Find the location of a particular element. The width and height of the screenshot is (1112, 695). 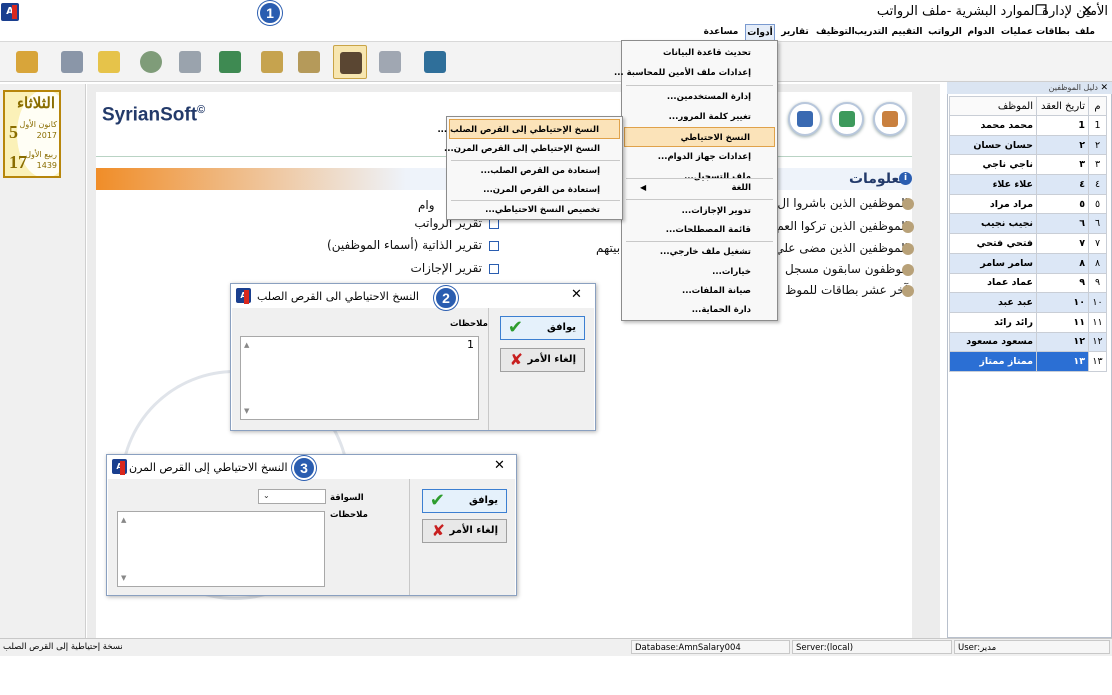

table-row: ٦ ٦ نجيب نجيب is located at coordinates (1028, 224).